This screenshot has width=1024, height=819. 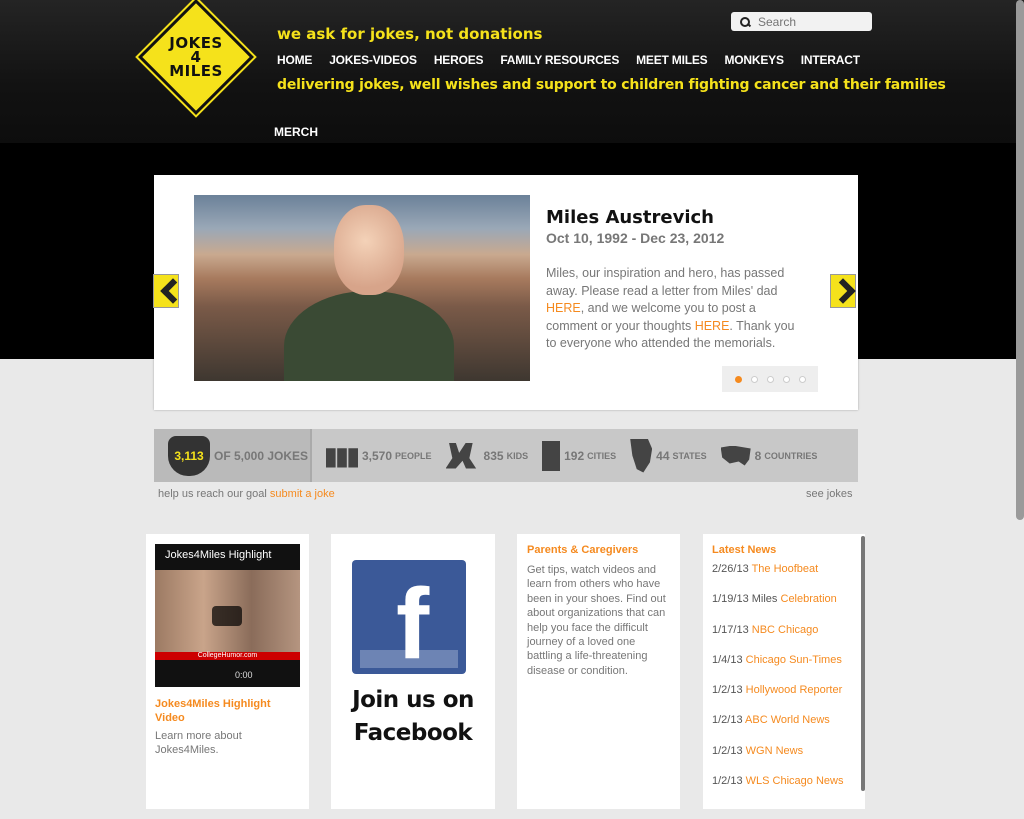 I want to click on news-source-link: Celebration, so click(x=809, y=599).